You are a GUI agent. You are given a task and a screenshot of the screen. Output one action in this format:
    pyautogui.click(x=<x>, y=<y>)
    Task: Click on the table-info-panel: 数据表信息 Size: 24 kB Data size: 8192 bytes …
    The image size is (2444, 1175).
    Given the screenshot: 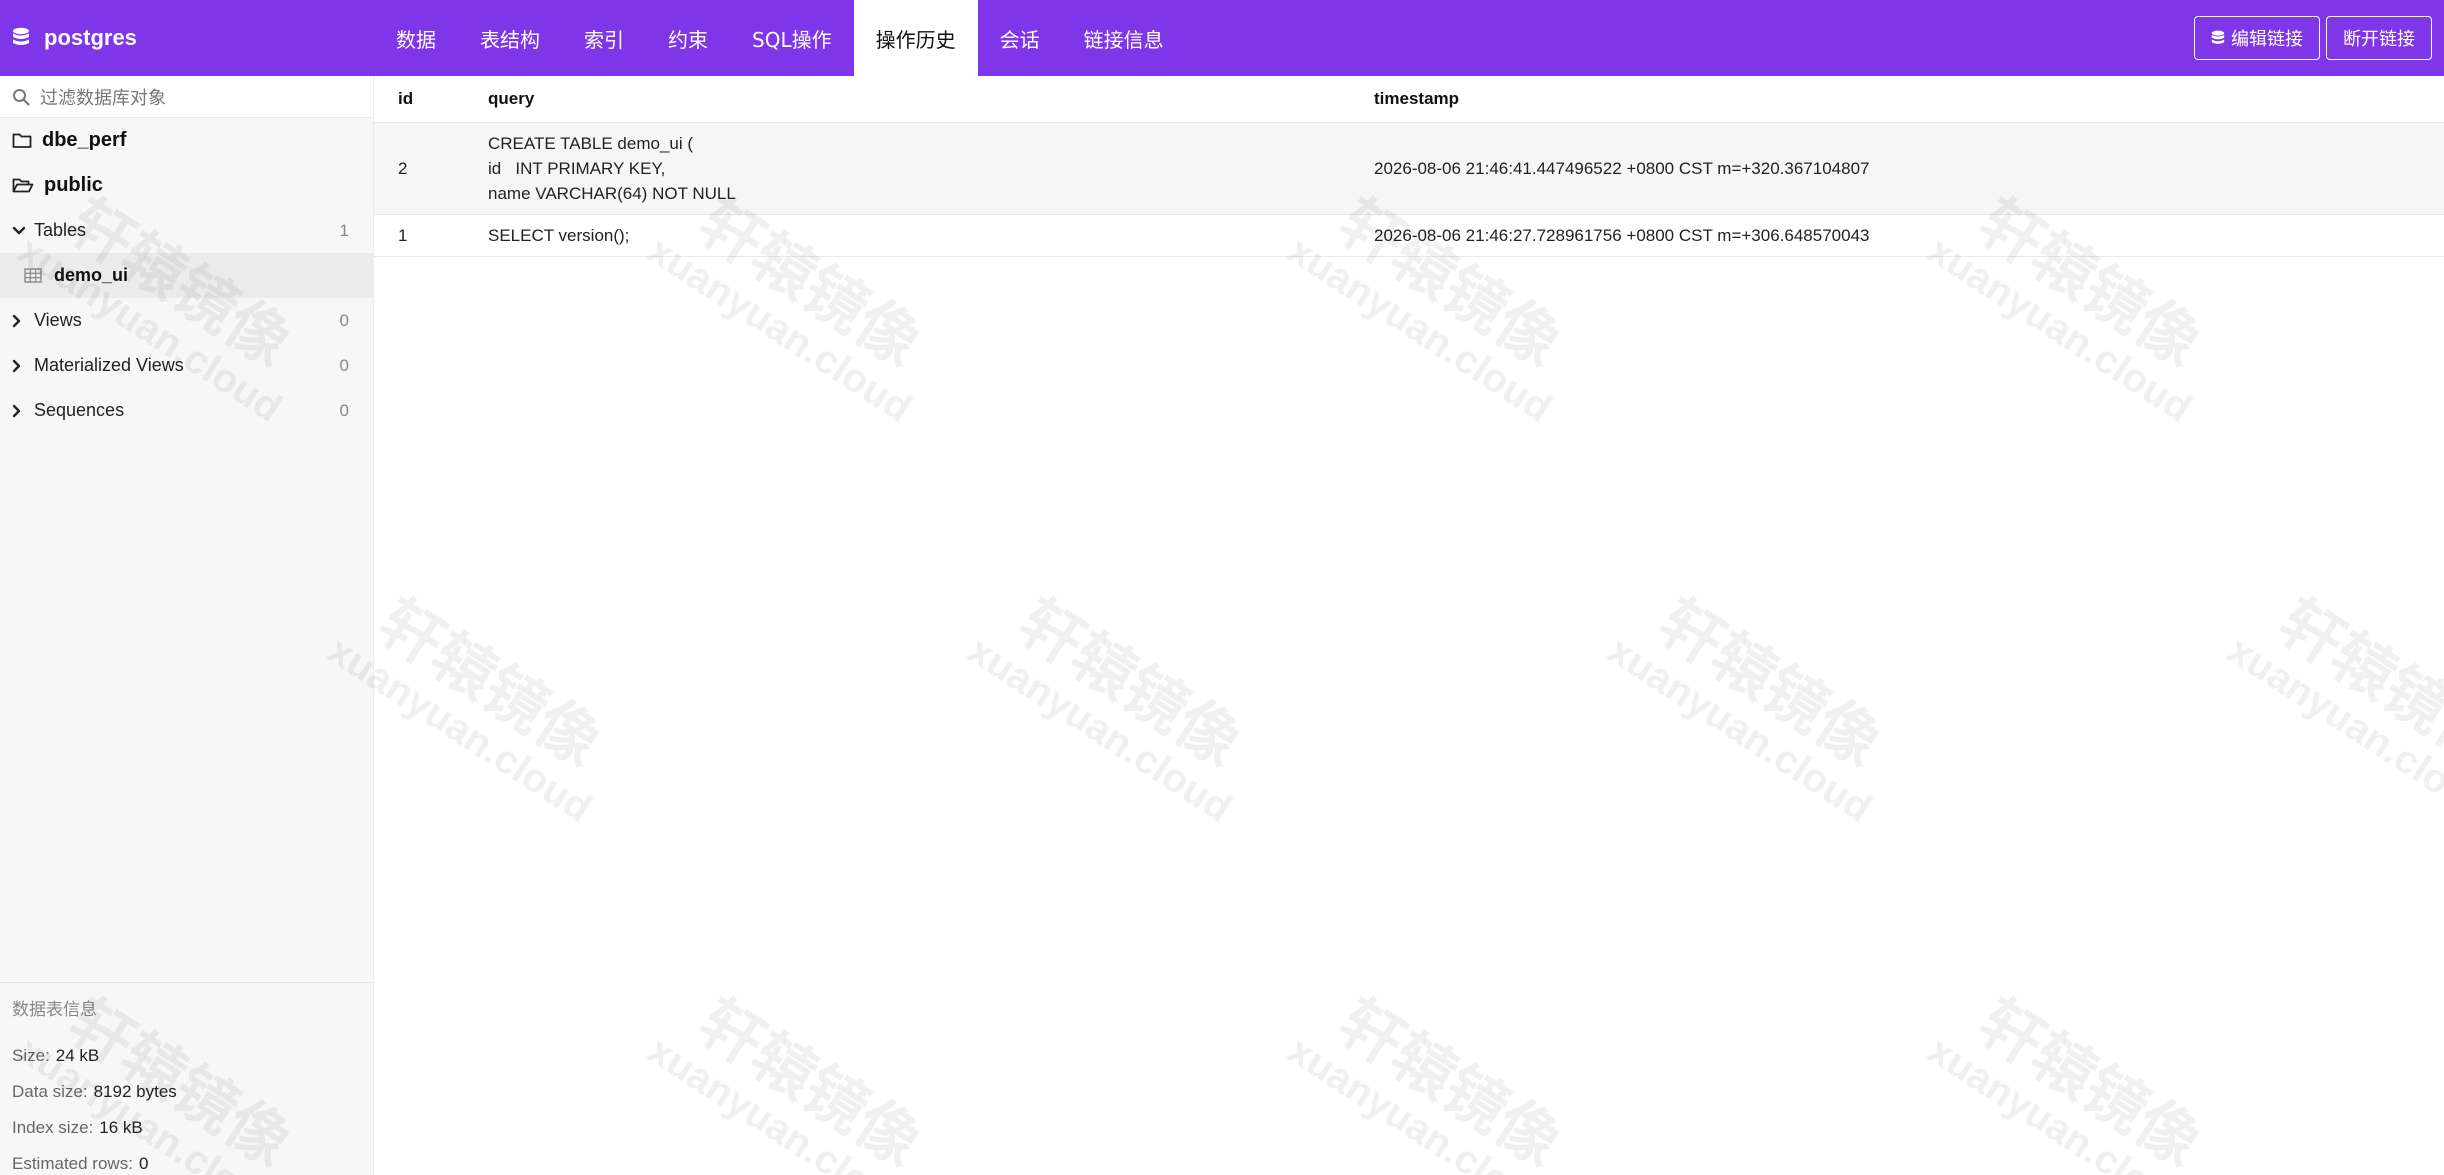 What is the action you would take?
    pyautogui.click(x=187, y=1078)
    